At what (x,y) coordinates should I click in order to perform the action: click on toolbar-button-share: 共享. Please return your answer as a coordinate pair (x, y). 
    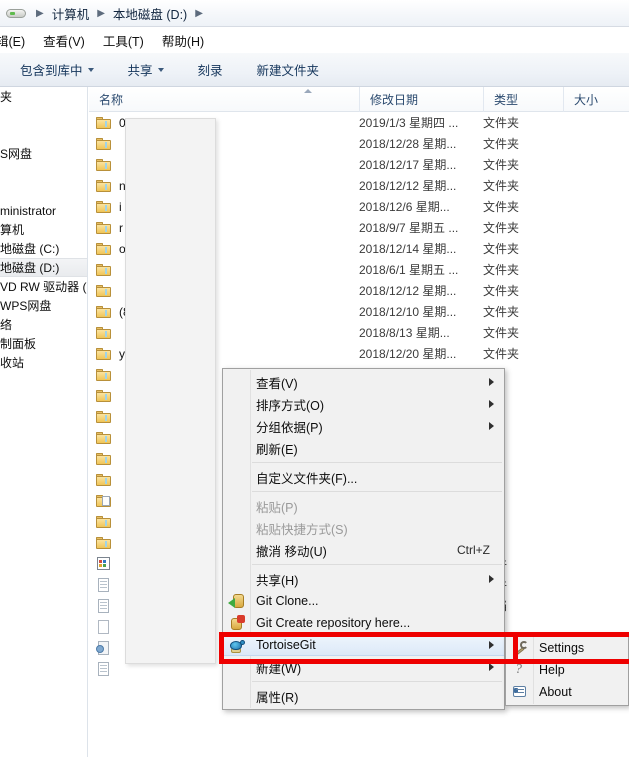
    Looking at the image, I should click on (146, 69).